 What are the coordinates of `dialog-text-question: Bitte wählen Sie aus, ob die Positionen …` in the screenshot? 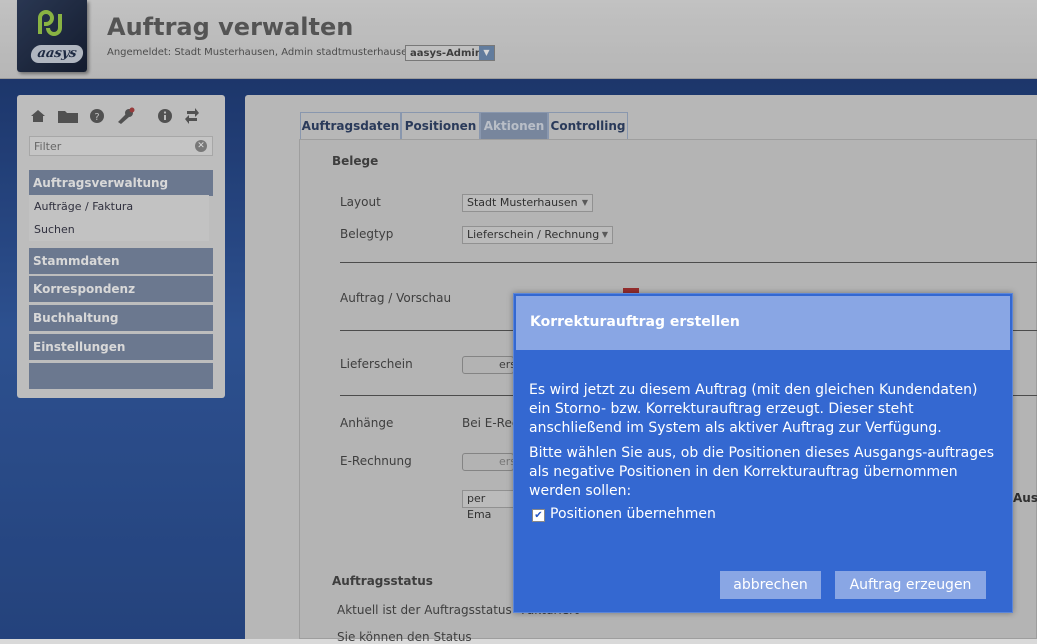 It's located at (762, 472).